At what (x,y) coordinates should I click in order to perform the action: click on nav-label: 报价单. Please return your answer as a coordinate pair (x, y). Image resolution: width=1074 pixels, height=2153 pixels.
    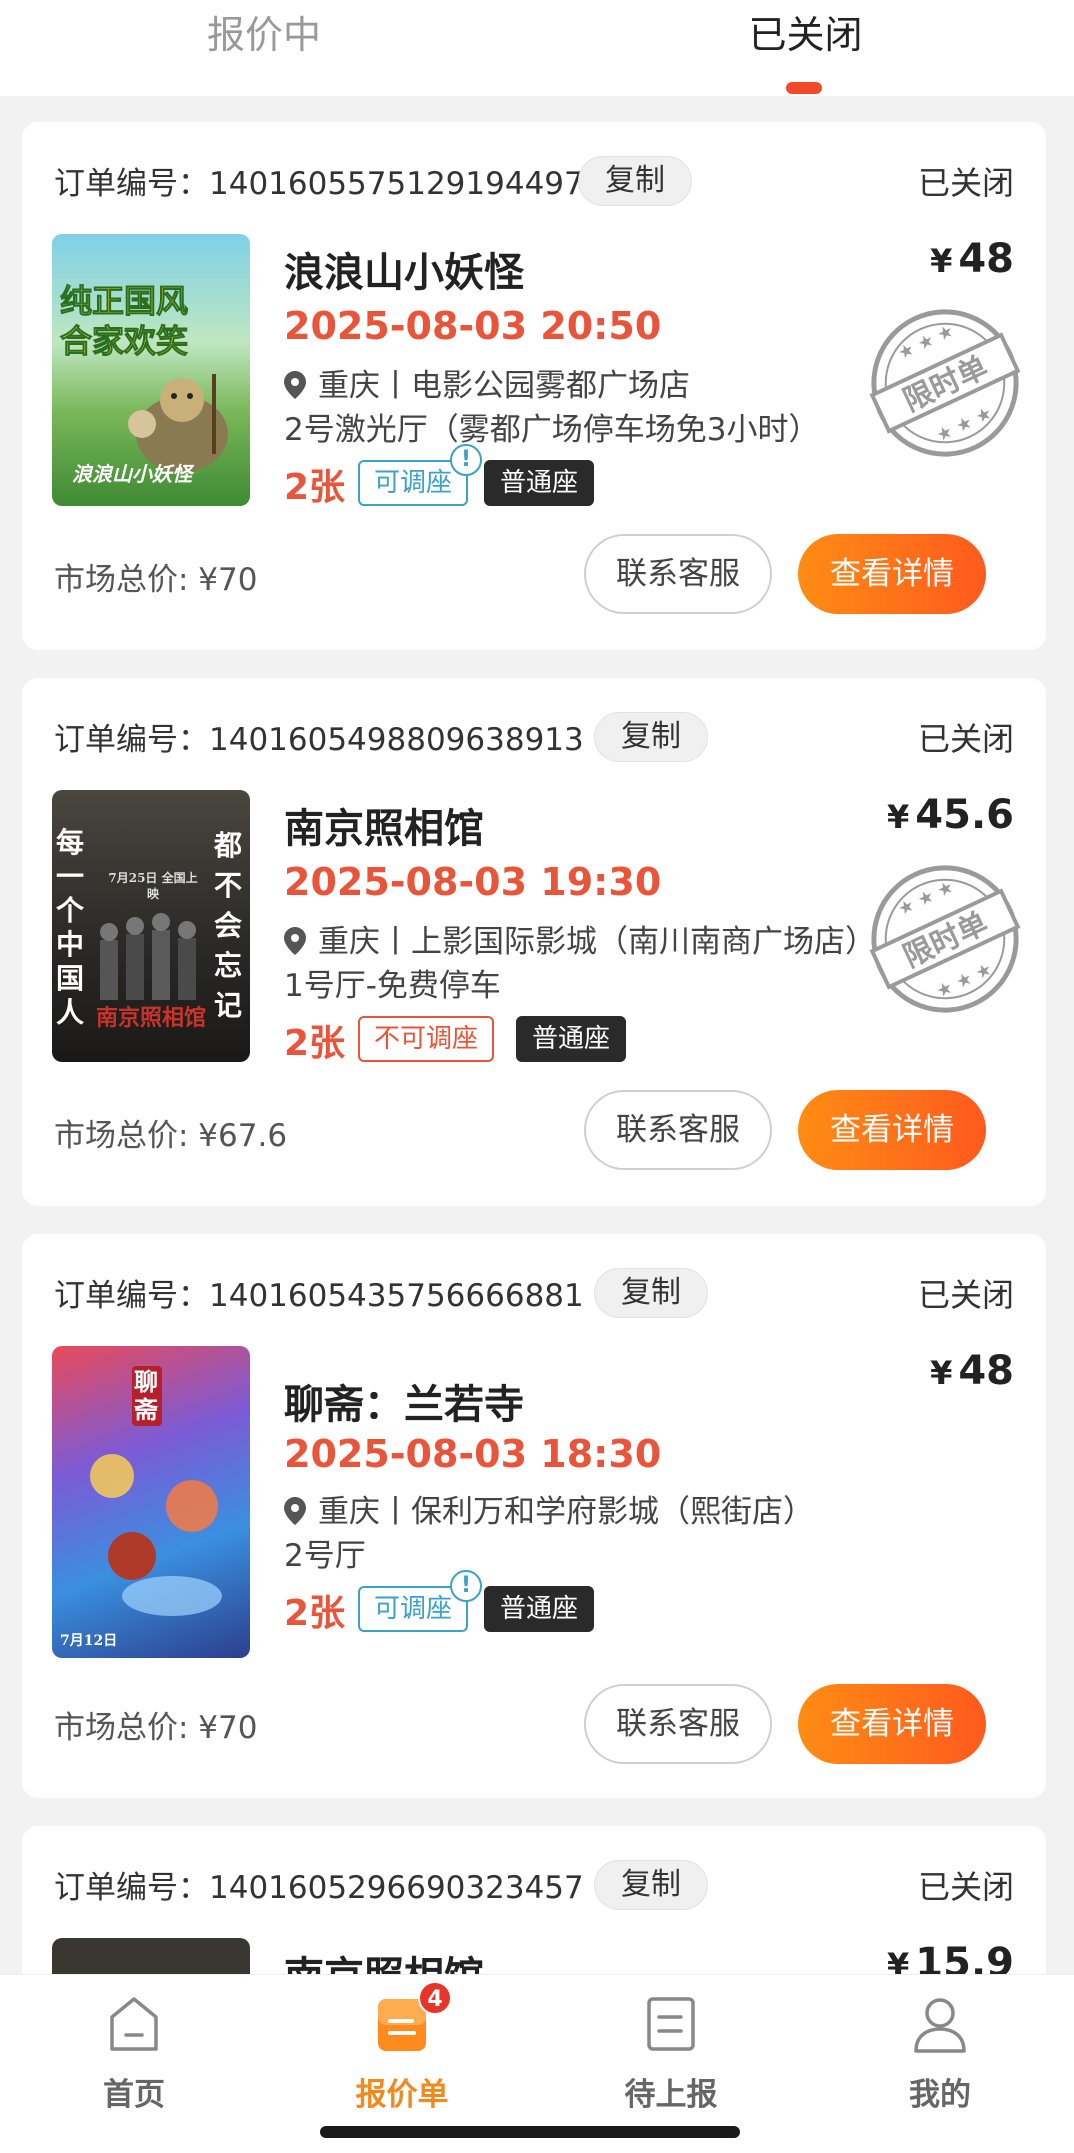
    Looking at the image, I should click on (402, 2095).